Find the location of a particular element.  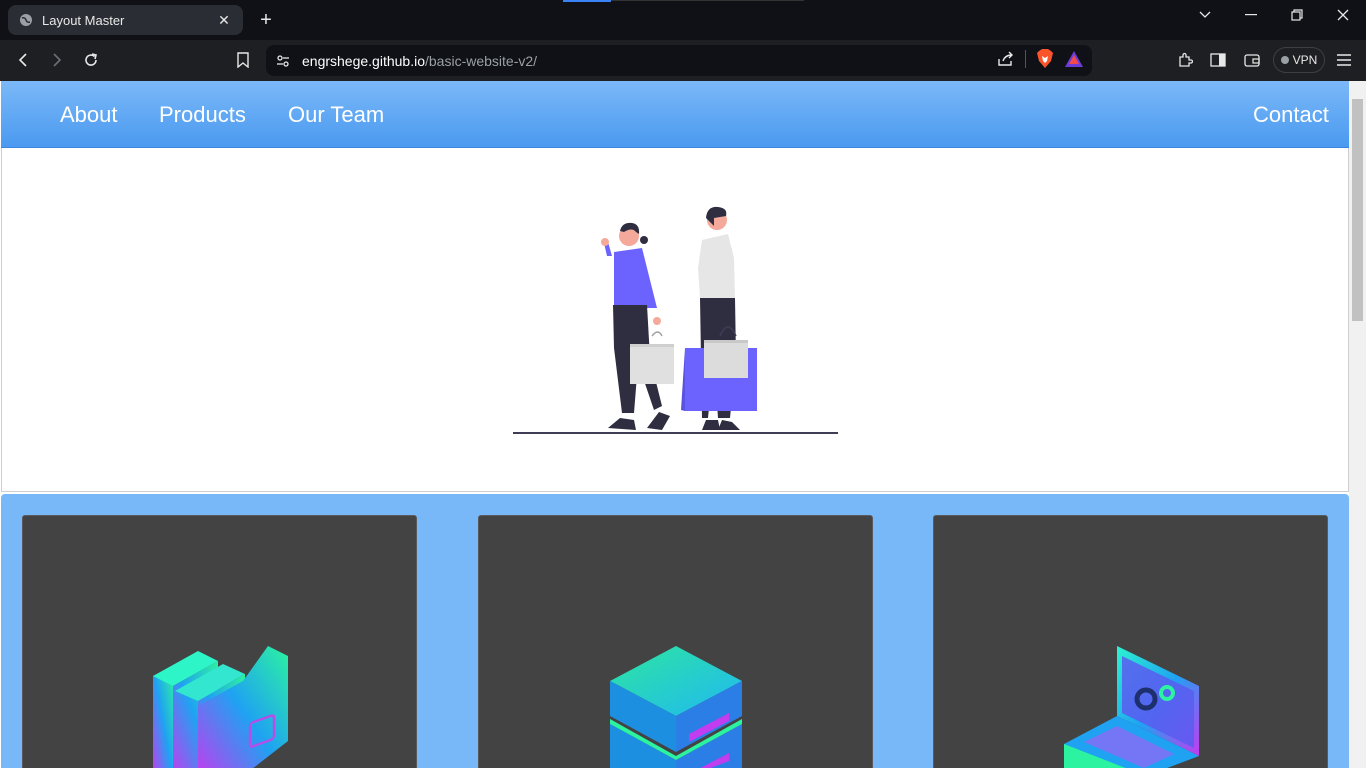

new-tab-button: + is located at coordinates (266, 20).